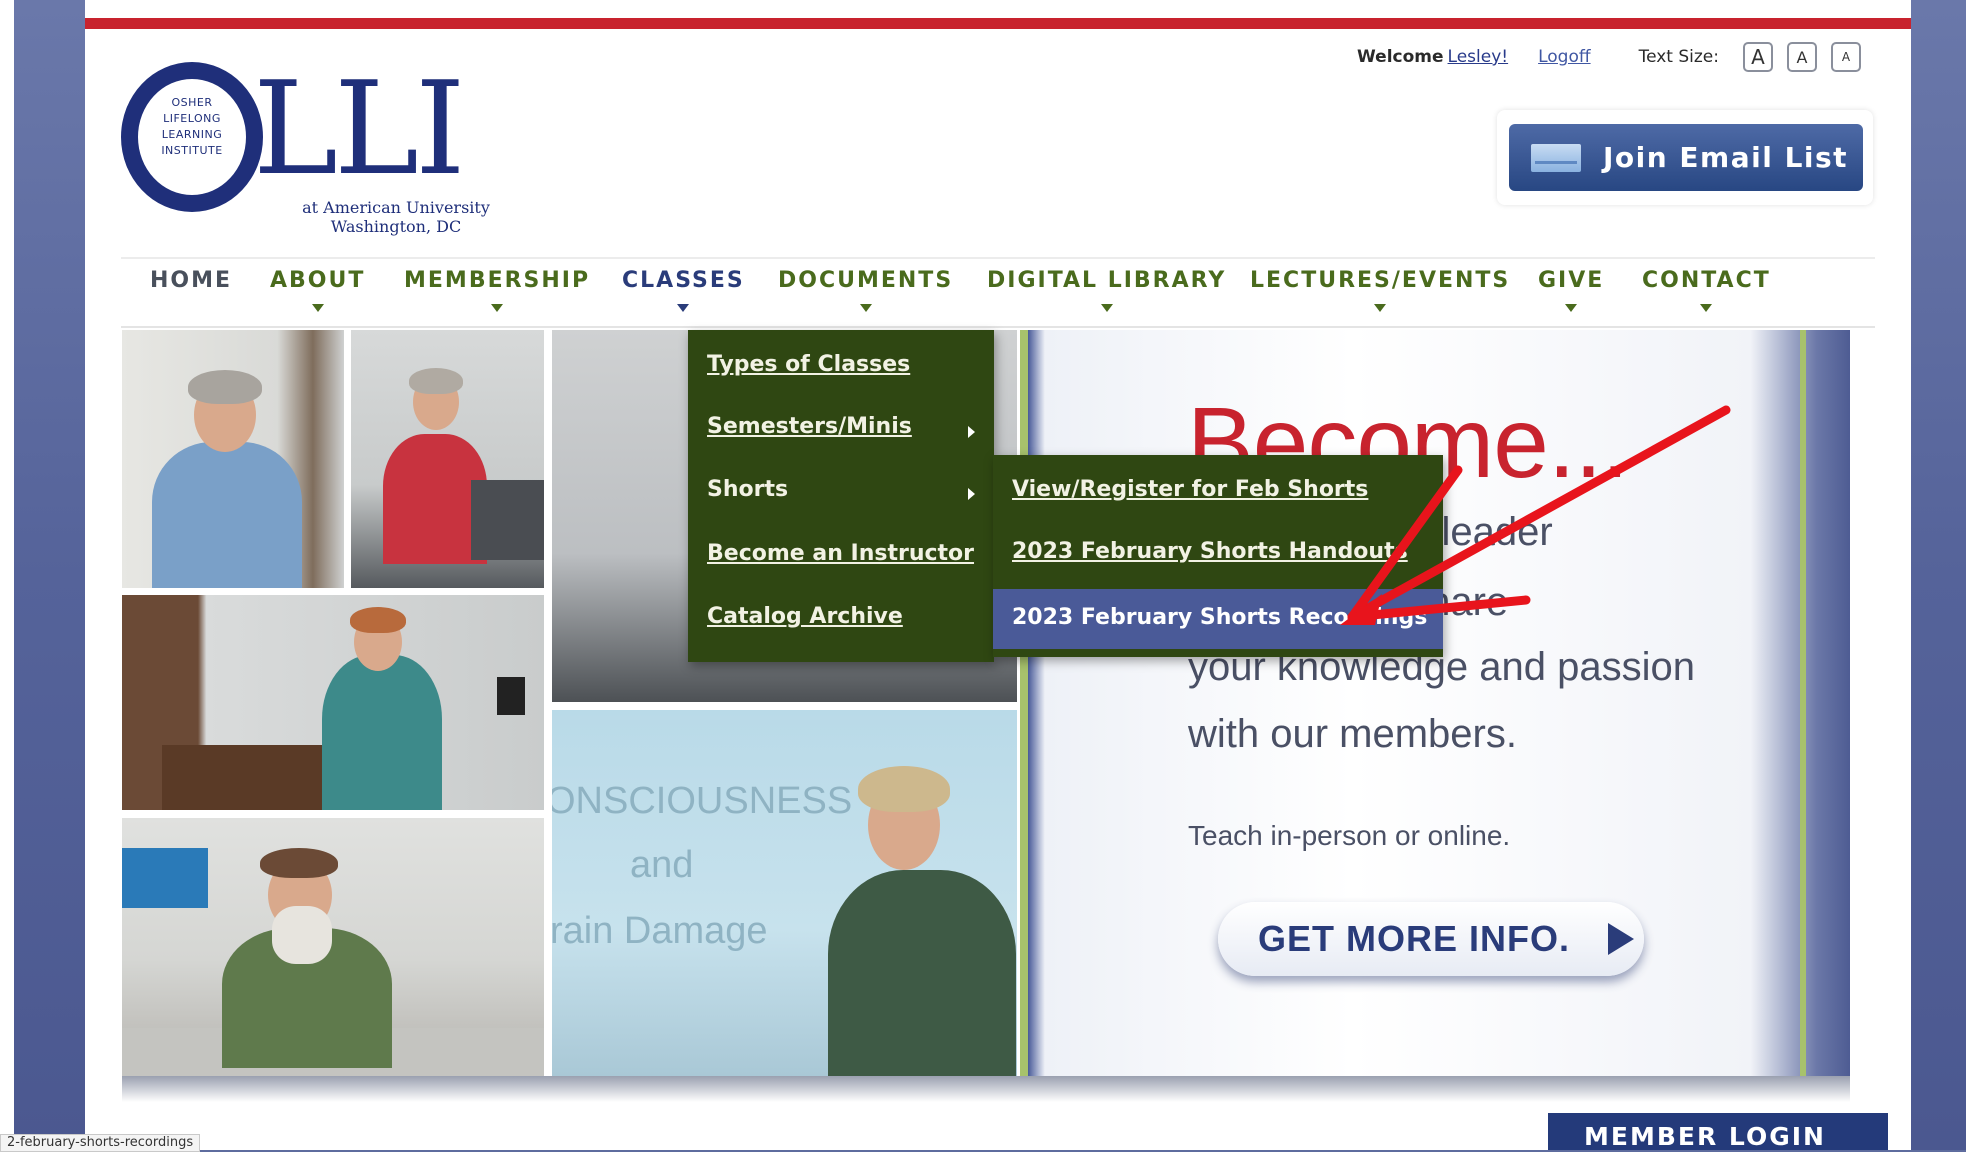 The image size is (1966, 1152). Describe the element at coordinates (1803, 703) in the screenshot. I see `hero-frame-right` at that location.